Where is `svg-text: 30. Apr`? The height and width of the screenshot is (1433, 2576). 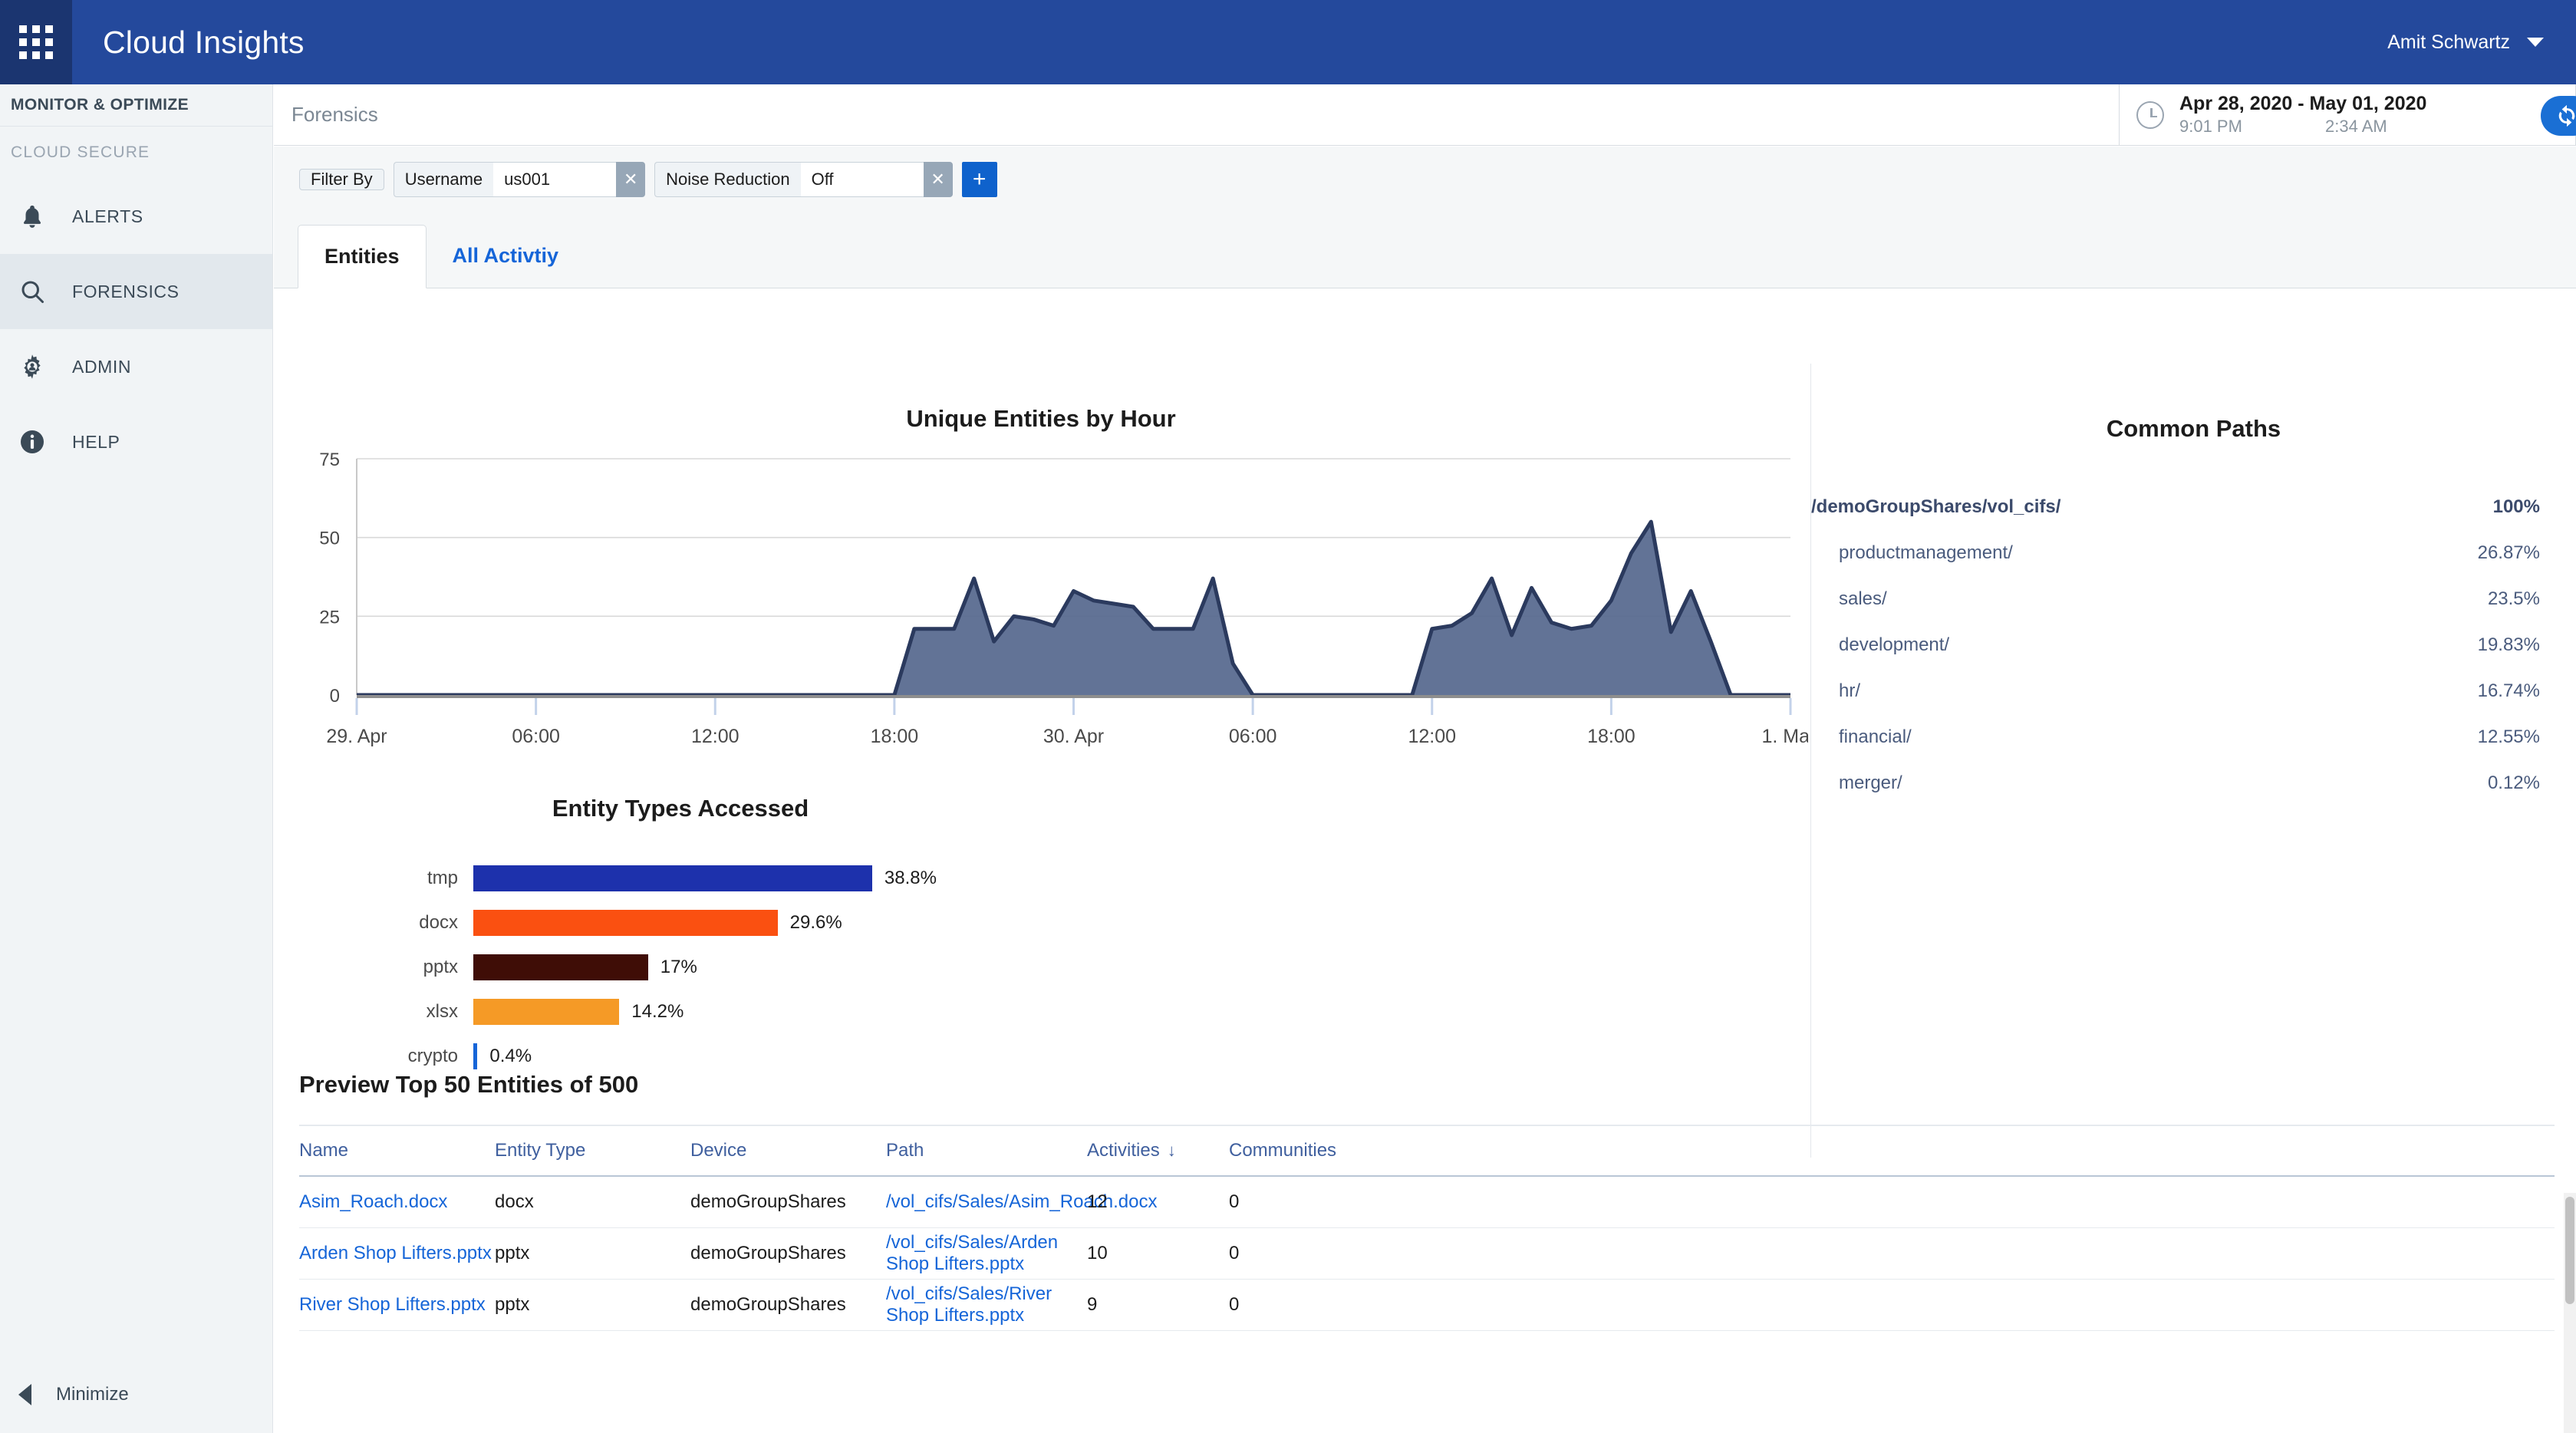
svg-text: 30. Apr is located at coordinates (1073, 736).